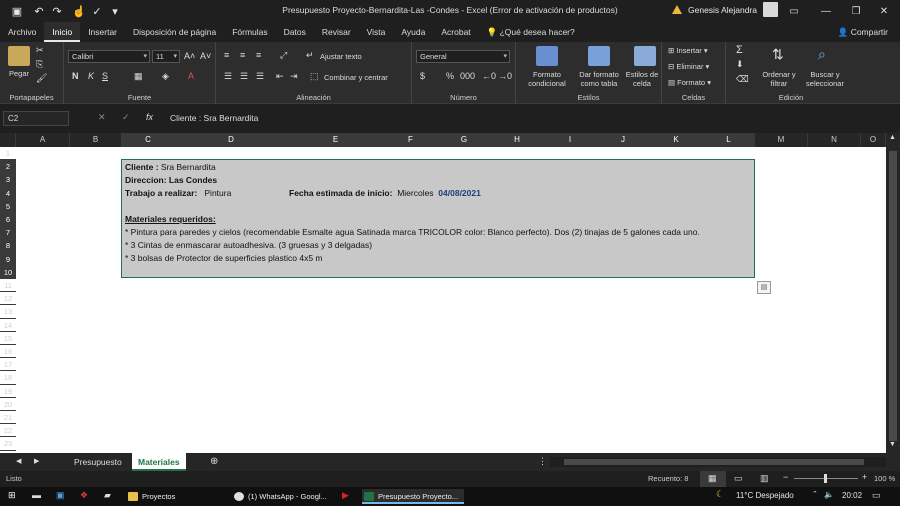 This screenshot has width=900, height=506. What do you see at coordinates (148, 140) in the screenshot?
I see `column-header: C` at bounding box center [148, 140].